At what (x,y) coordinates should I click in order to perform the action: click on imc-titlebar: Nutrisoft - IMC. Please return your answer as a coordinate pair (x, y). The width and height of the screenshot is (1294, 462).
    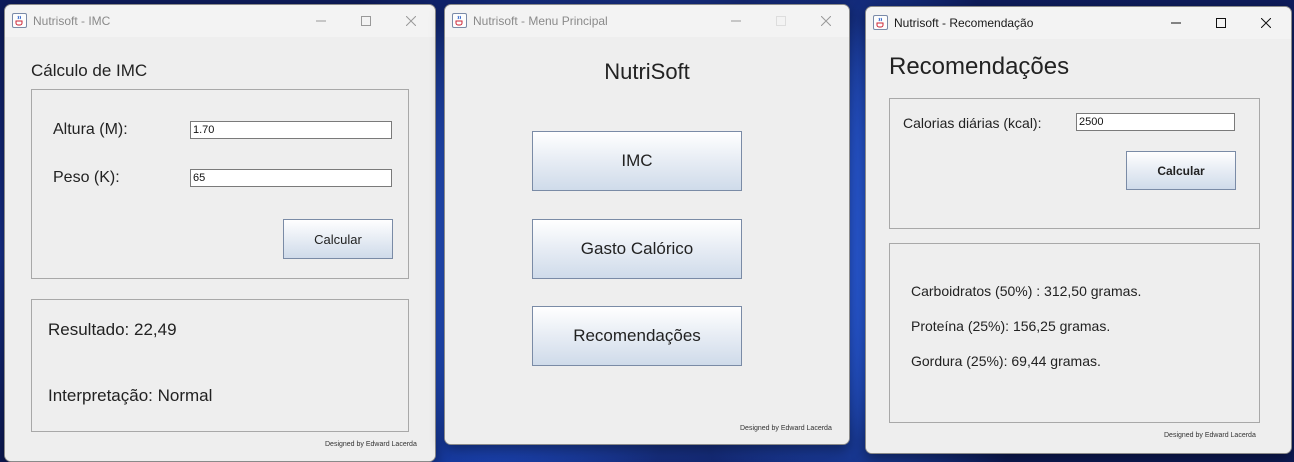
    Looking at the image, I should click on (220, 21).